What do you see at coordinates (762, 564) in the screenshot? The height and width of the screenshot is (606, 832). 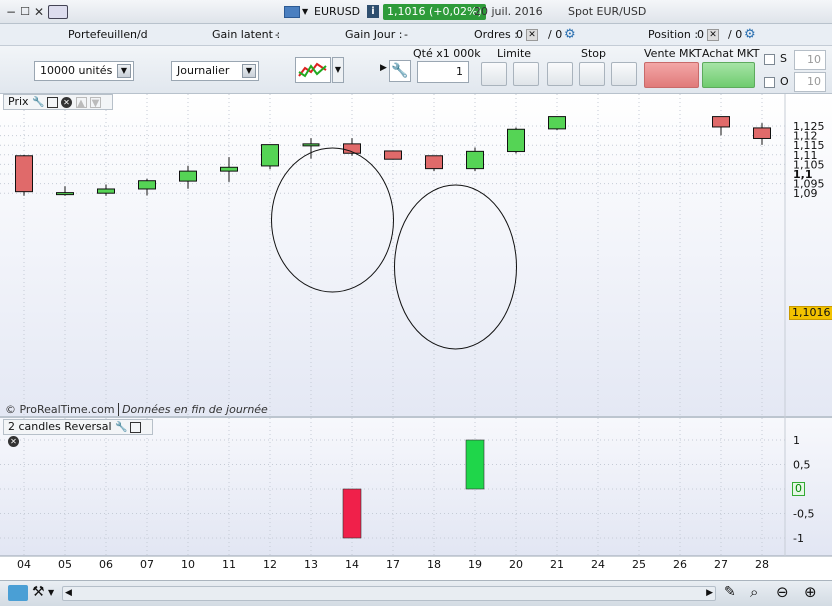 I see `x-axis-label: 28` at bounding box center [762, 564].